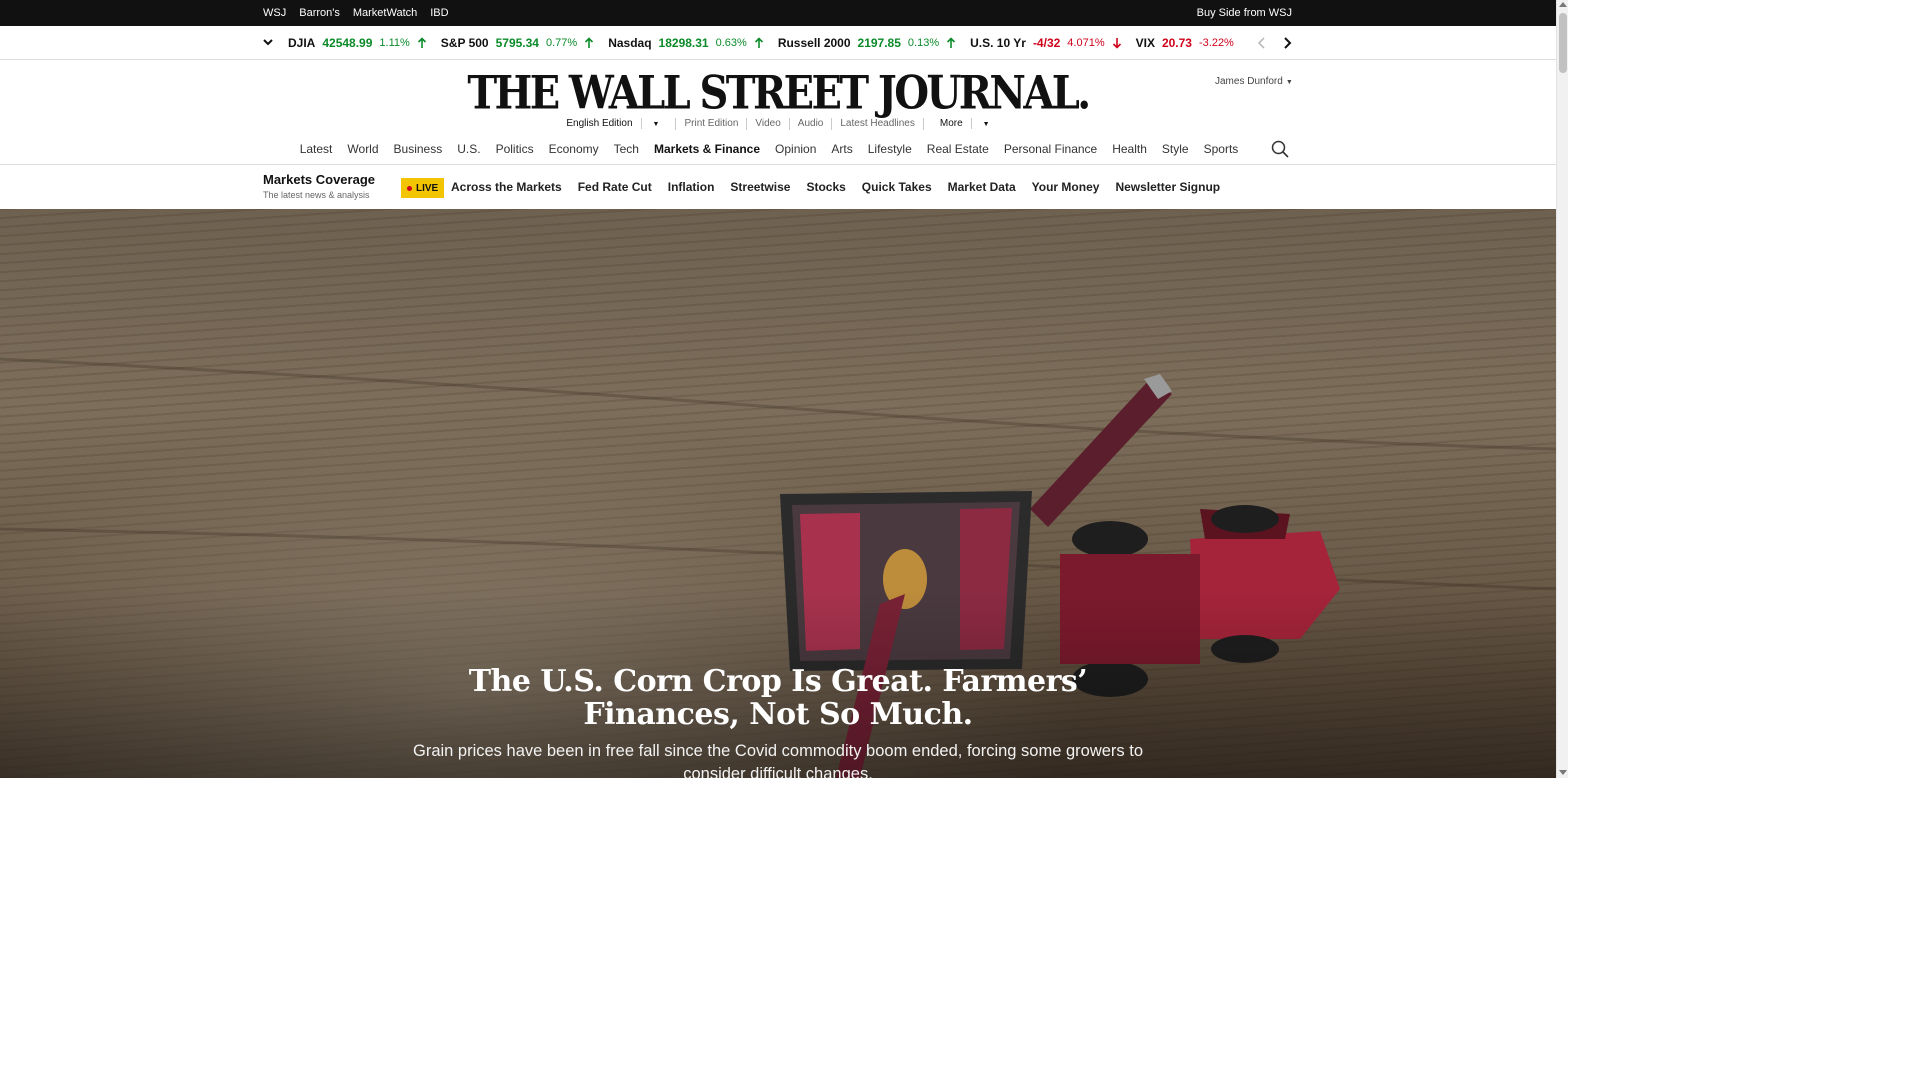 This screenshot has height=1080, width=1920. Describe the element at coordinates (615, 187) in the screenshot. I see `section-link-fed-rate-cut: Fed Rate Cut` at that location.